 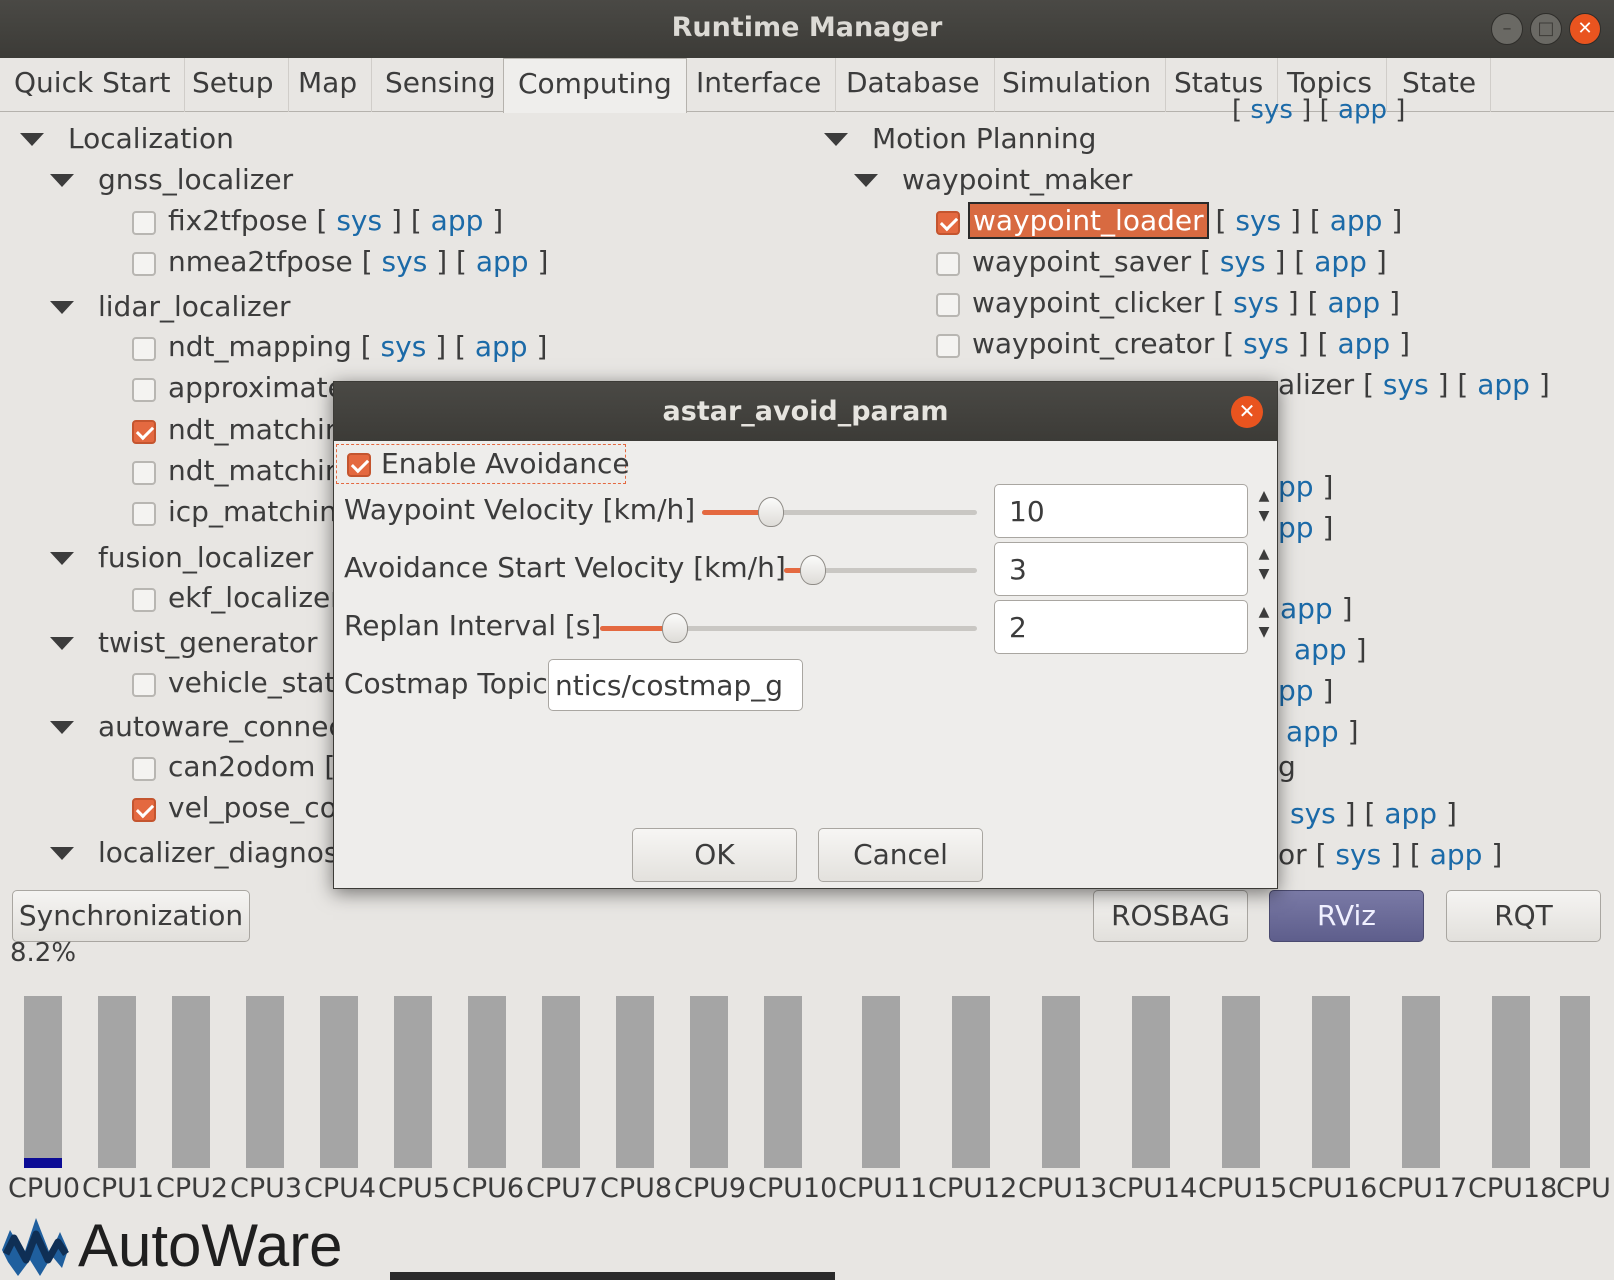 What do you see at coordinates (710, 1188) in the screenshot?
I see `cpu-label: CPU9` at bounding box center [710, 1188].